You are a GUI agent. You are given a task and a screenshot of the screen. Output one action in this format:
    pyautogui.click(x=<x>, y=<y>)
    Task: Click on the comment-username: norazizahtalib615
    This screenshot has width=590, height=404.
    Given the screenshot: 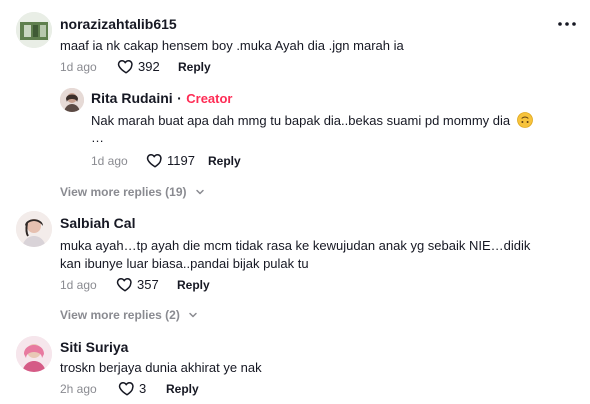 What is the action you would take?
    pyautogui.click(x=118, y=24)
    